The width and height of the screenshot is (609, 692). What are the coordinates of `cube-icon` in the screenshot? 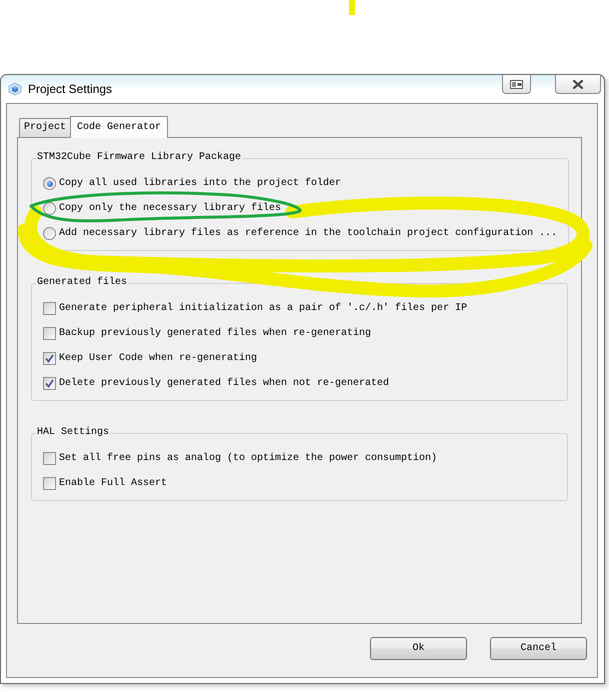 It's located at (15, 89).